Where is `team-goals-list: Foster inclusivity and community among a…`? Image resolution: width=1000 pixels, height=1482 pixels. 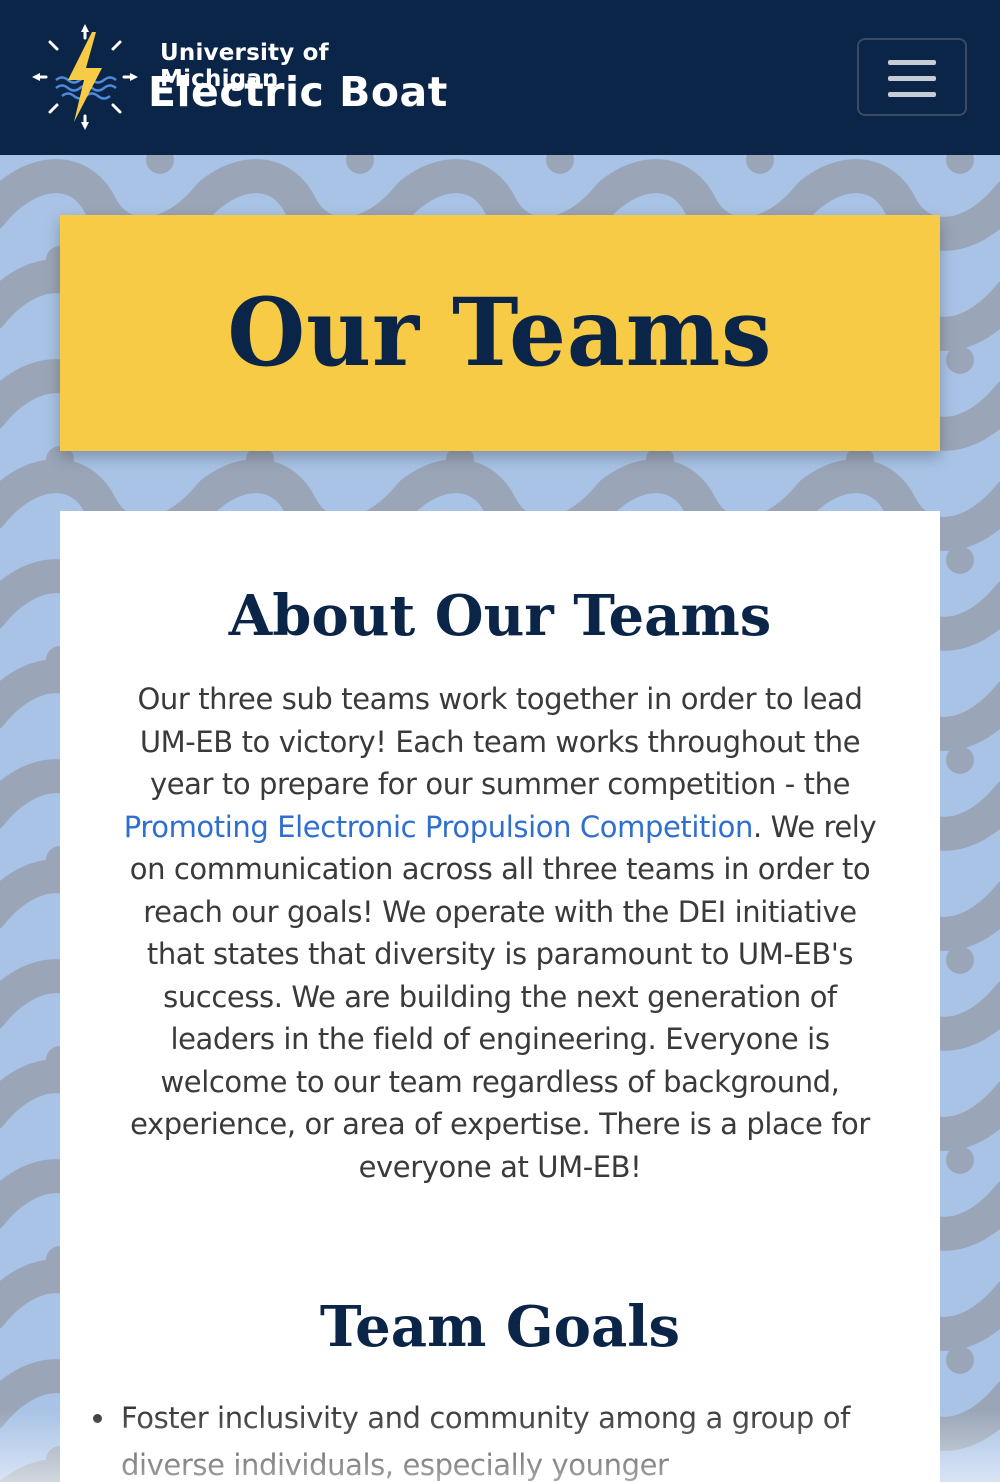 team-goals-list: Foster inclusivity and community among a… is located at coordinates (500, 1438).